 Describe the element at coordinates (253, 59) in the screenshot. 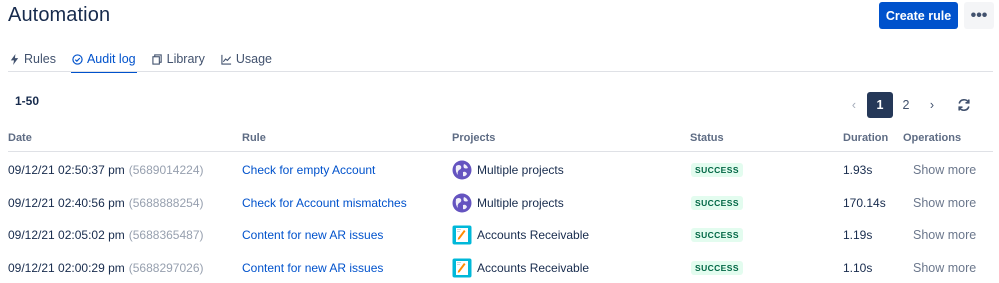

I see `tab-usage-label: Usage` at that location.